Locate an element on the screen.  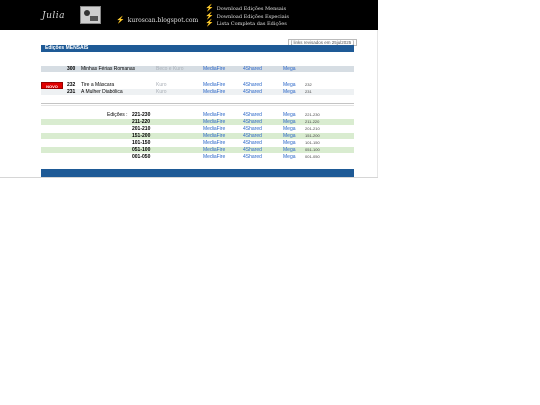
edition-range-row: 201-210 MediaFire 4Shared Mega 201-210 is located at coordinates (197, 129).